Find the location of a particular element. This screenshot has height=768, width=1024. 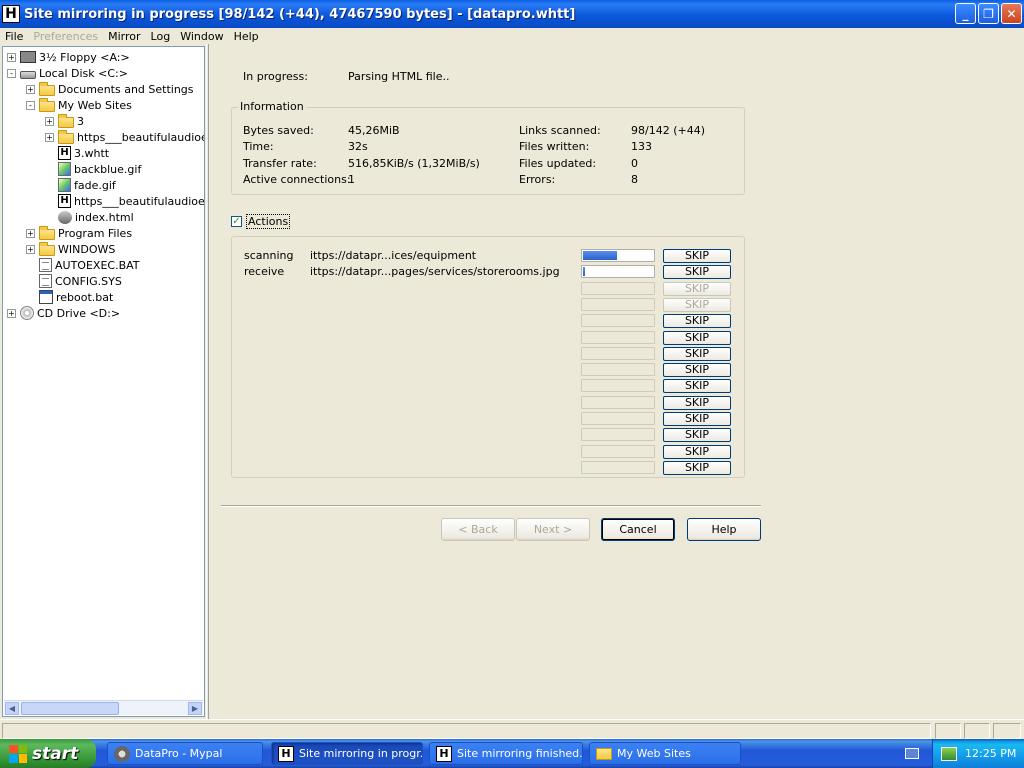

tree-item: fade.gif is located at coordinates (80, 185).